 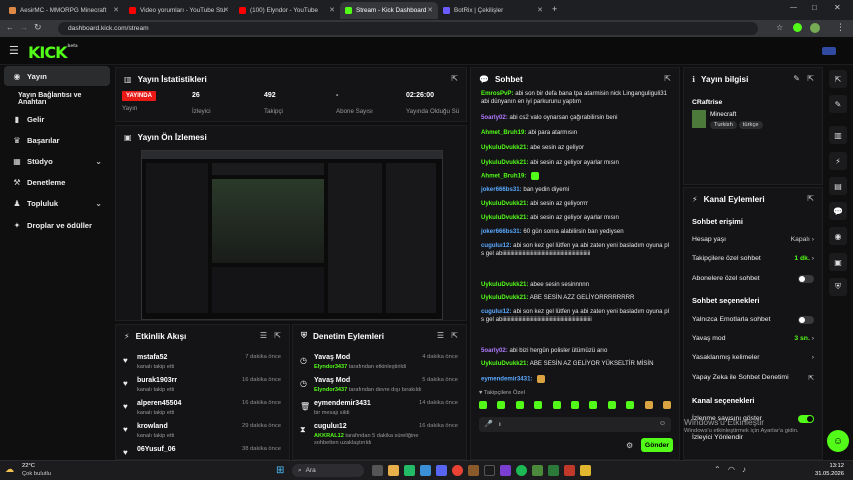 I want to click on close-window-icon: ✕, so click(x=837, y=7).